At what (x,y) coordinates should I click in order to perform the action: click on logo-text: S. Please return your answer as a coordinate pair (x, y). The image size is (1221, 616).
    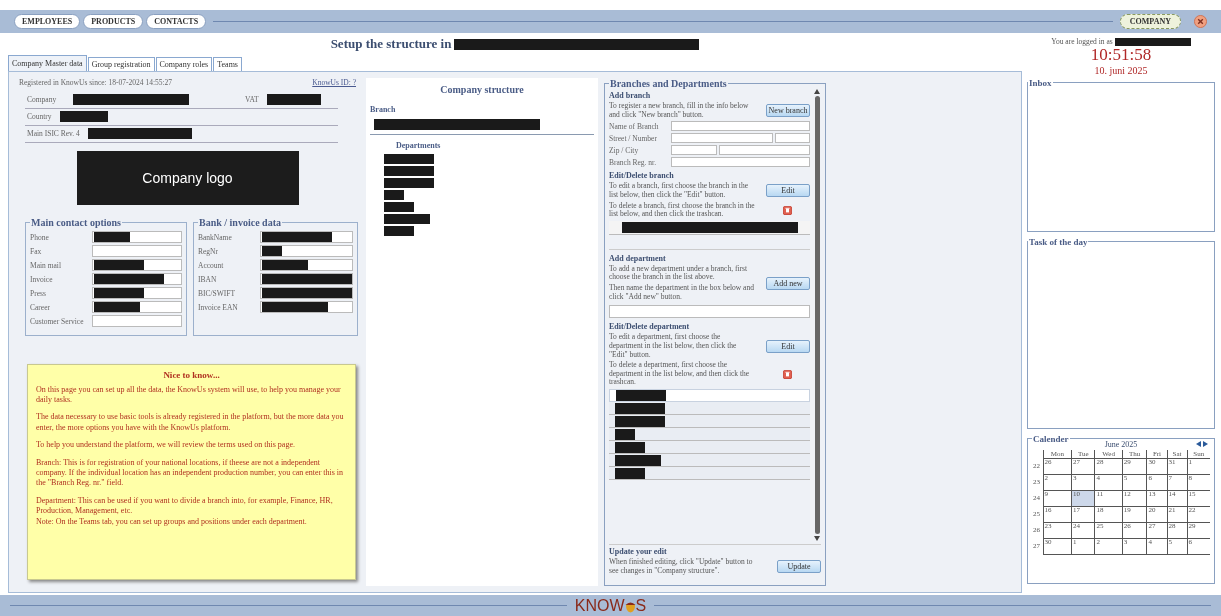
    Looking at the image, I should click on (641, 605).